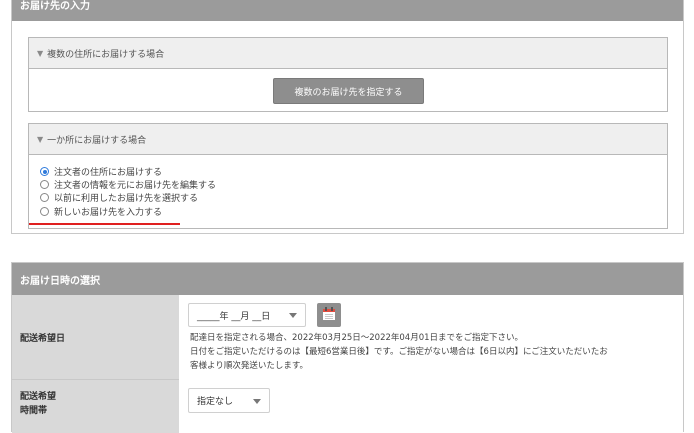  Describe the element at coordinates (348, 139) in the screenshot. I see `single-address-panel-header: ▼ 一か所にお届けする場合` at that location.